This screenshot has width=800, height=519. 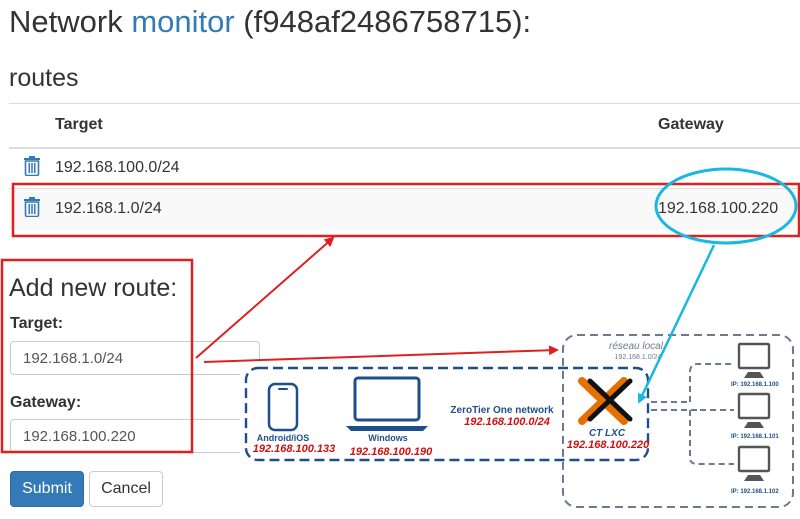 I want to click on table-row: 192.168.100.0/24, so click(x=404, y=168).